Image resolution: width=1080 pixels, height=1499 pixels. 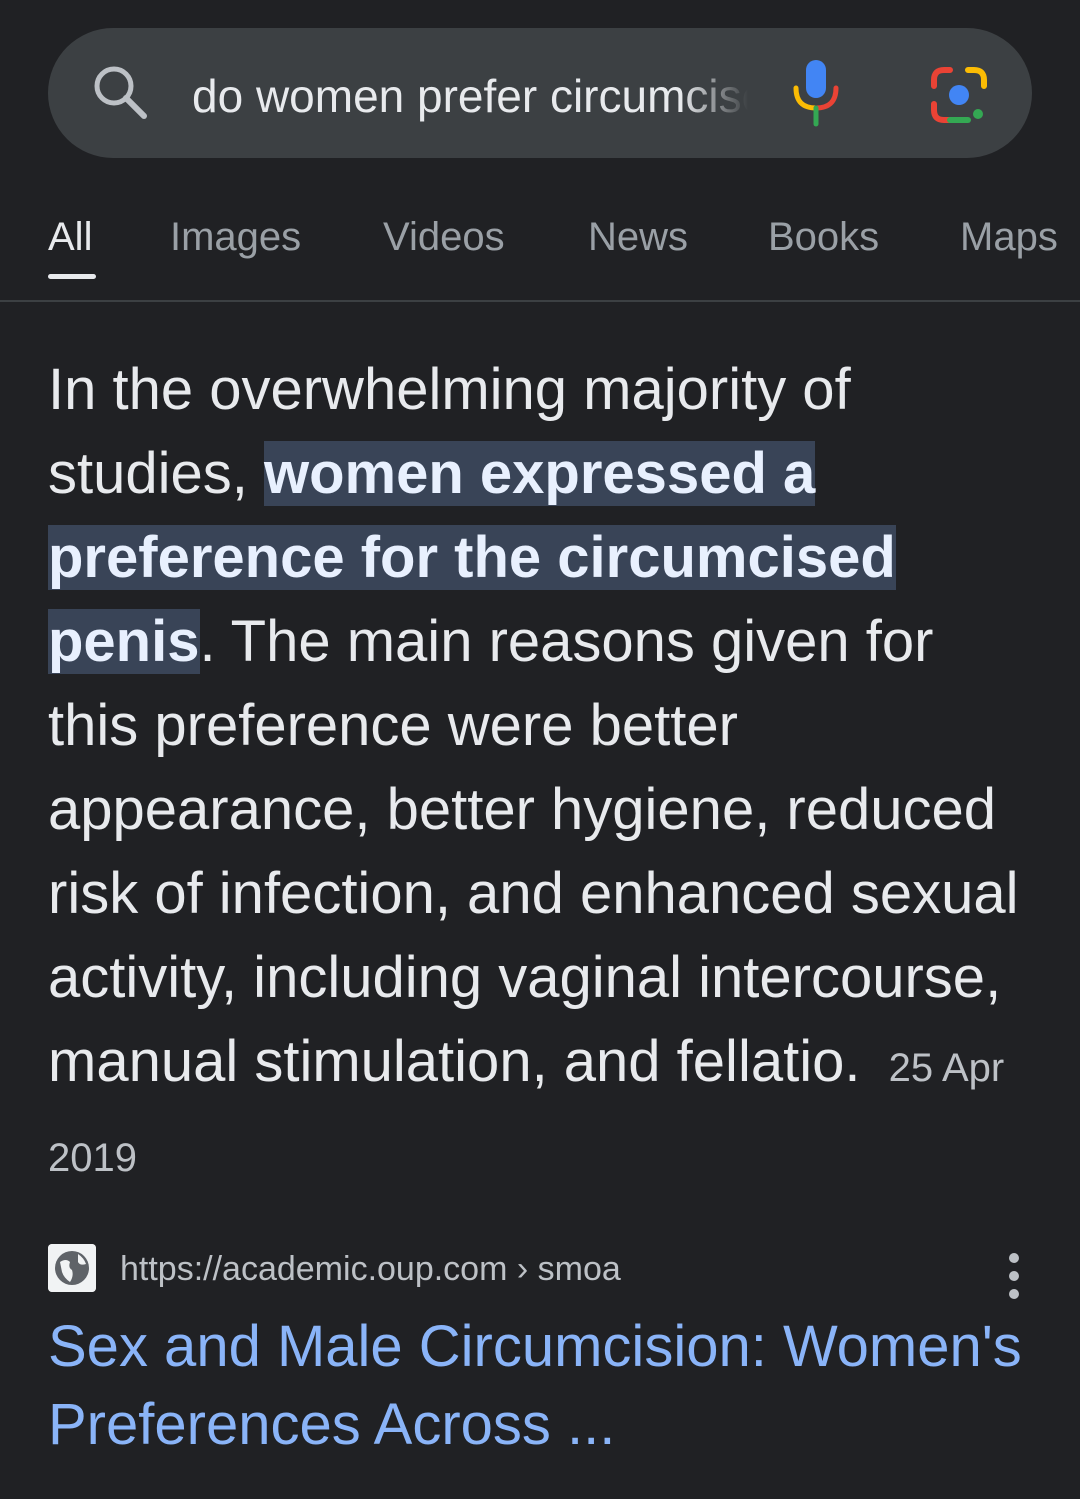 What do you see at coordinates (470, 96) in the screenshot?
I see `search-input` at bounding box center [470, 96].